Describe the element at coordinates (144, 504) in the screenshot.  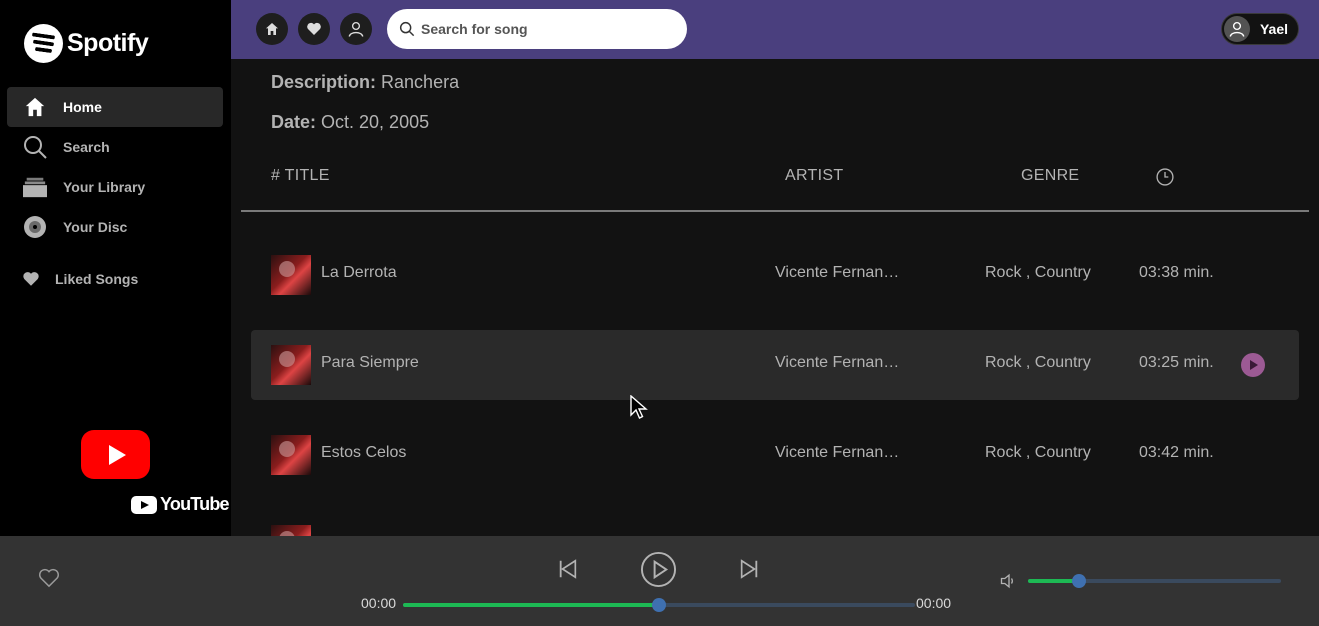
I see `youtube-mini-icon` at that location.